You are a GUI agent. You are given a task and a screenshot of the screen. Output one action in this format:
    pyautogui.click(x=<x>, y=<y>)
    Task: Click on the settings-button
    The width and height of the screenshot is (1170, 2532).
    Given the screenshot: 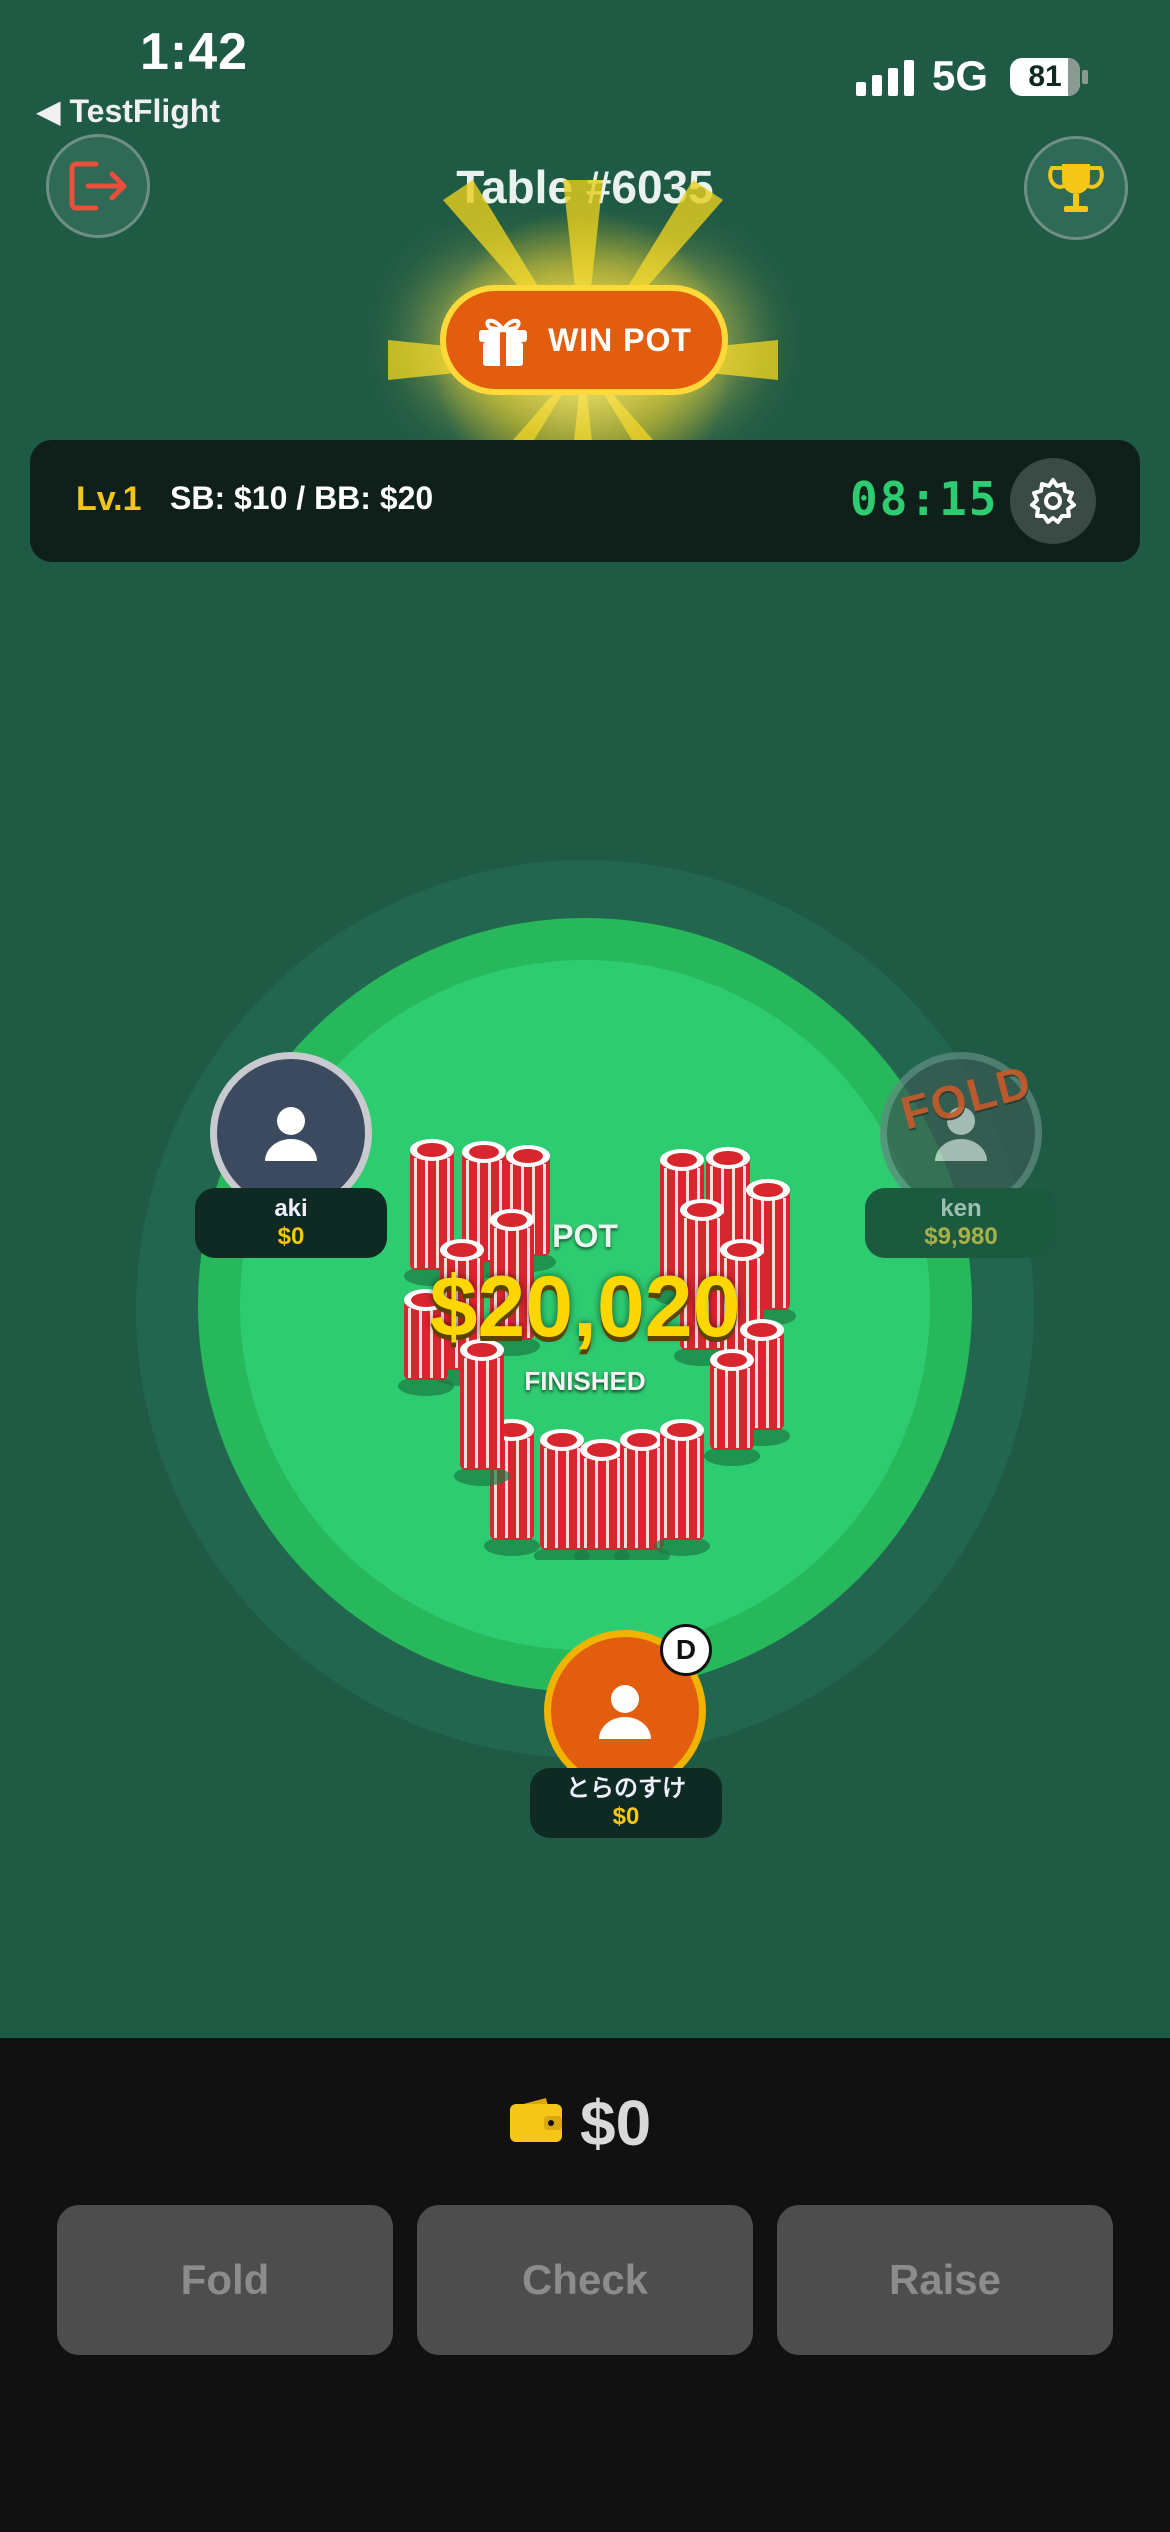 What is the action you would take?
    pyautogui.click(x=1053, y=501)
    